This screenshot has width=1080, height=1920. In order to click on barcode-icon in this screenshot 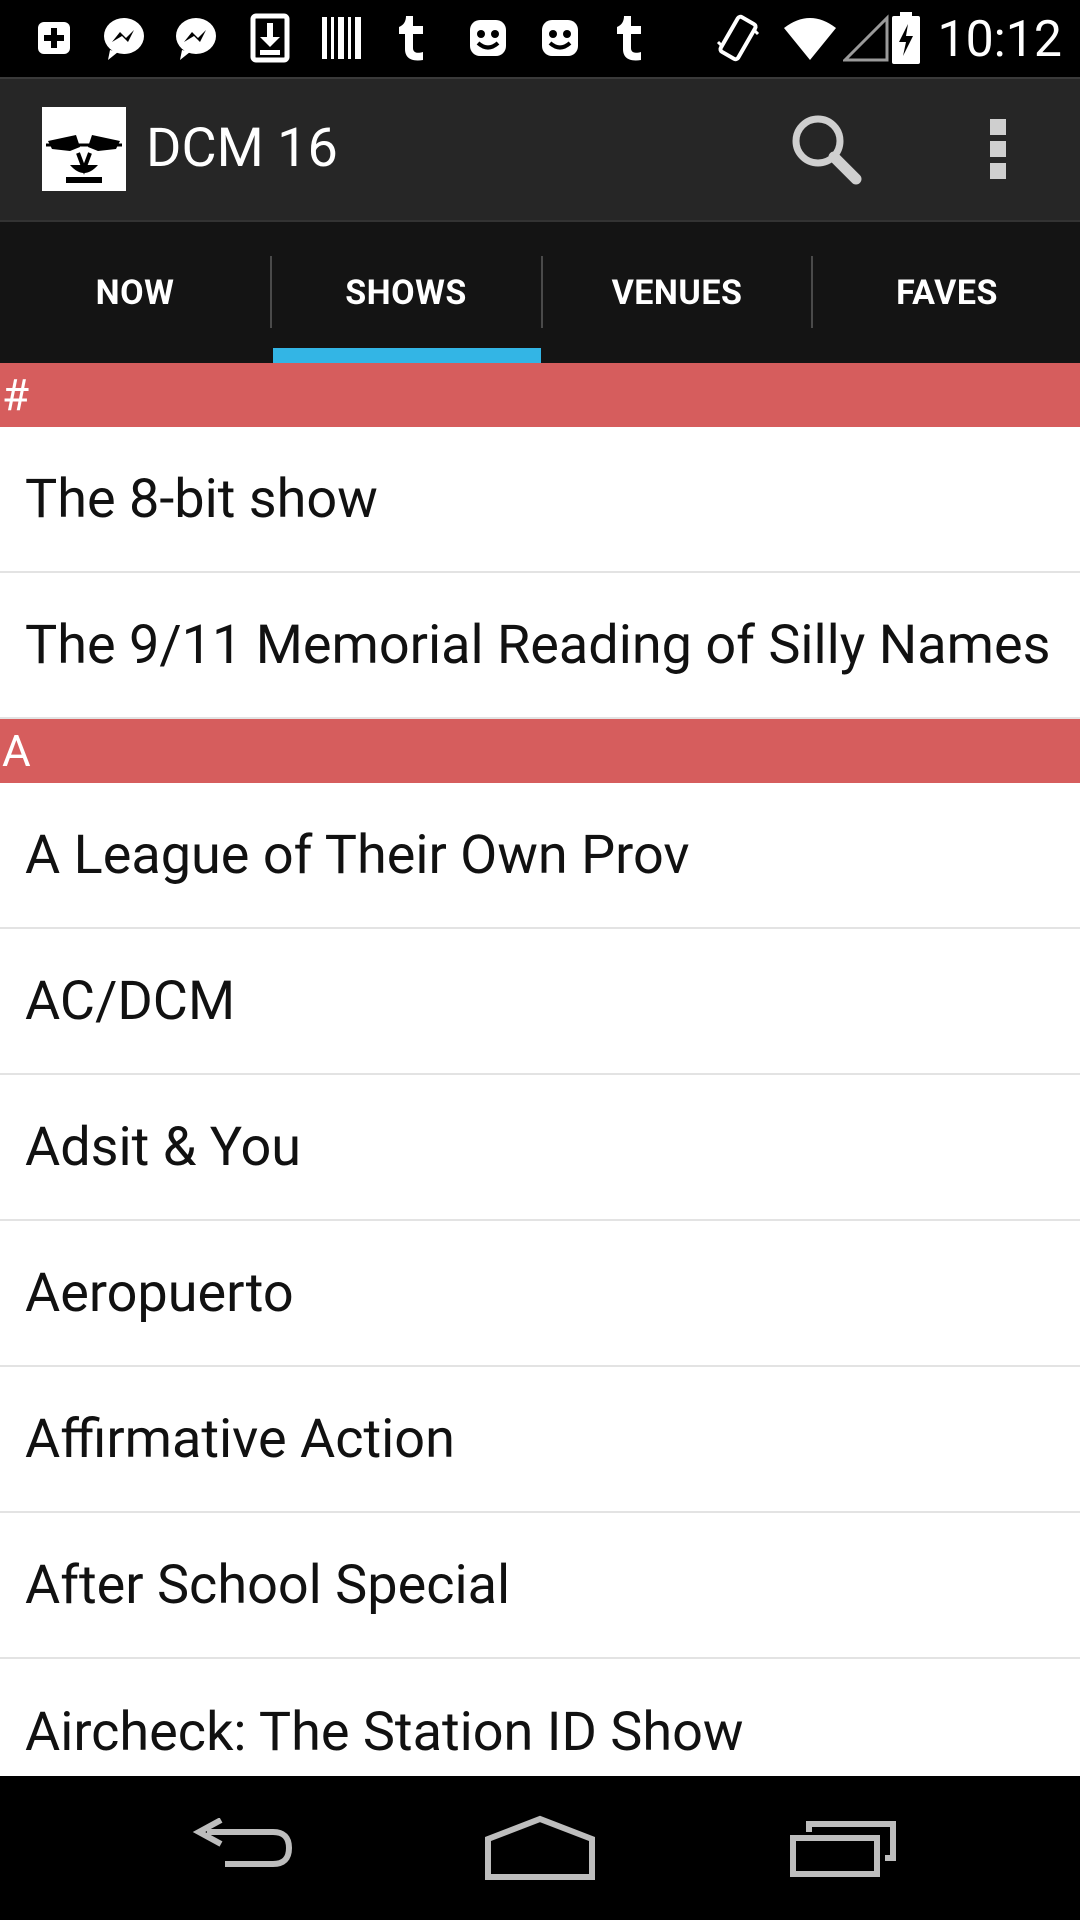, I will do `click(342, 38)`.